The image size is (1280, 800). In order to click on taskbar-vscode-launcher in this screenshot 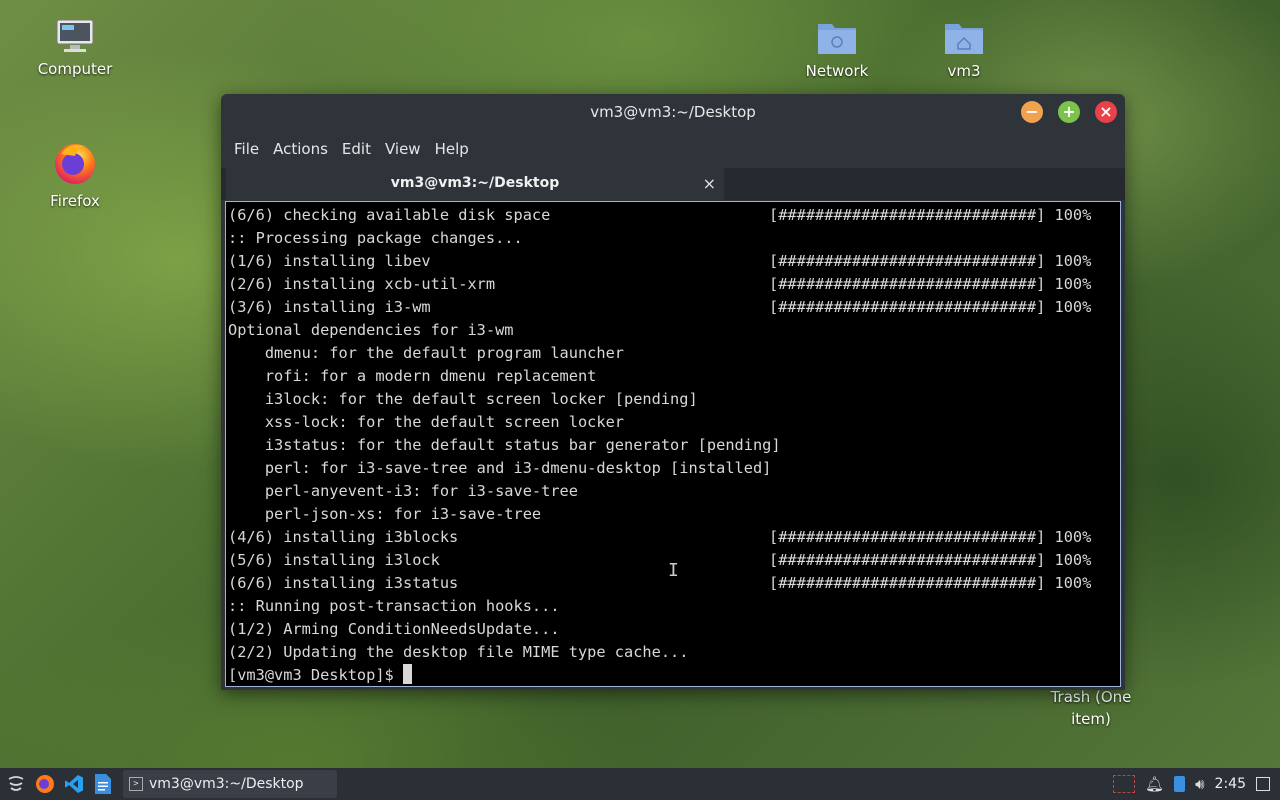, I will do `click(74, 784)`.